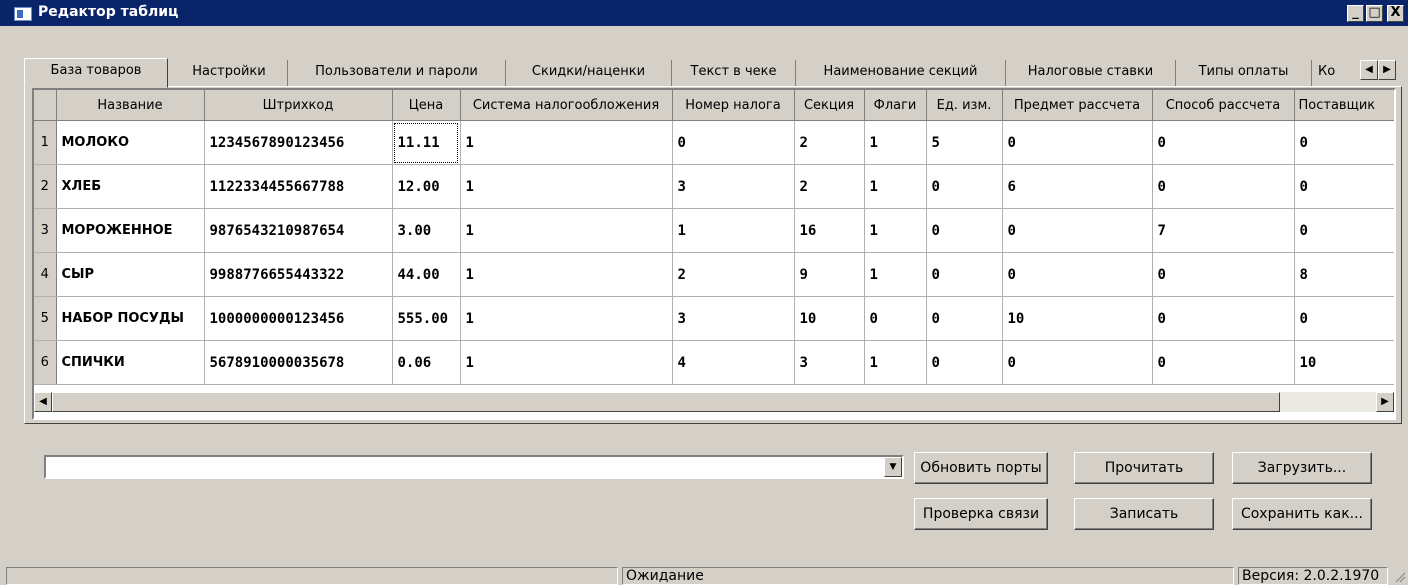 The width and height of the screenshot is (1408, 585). I want to click on table-cell: 4, so click(733, 362).